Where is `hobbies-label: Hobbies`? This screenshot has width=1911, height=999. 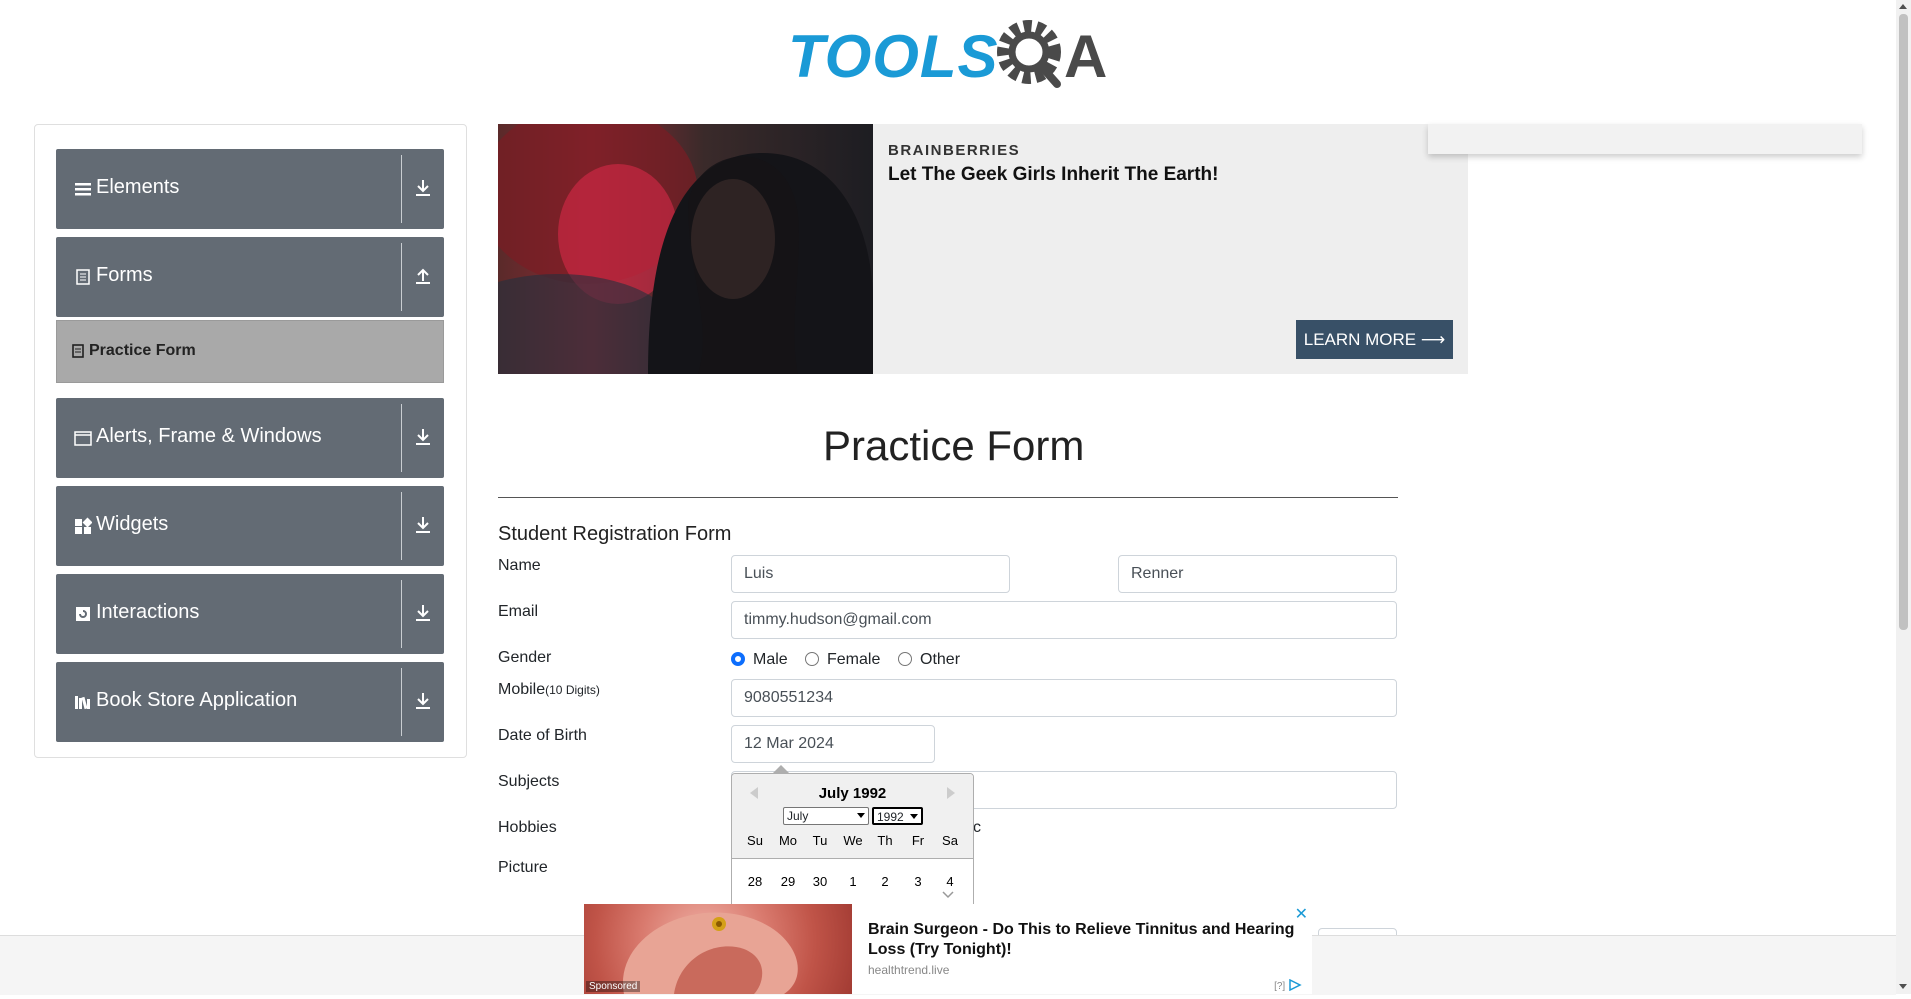 hobbies-label: Hobbies is located at coordinates (527, 827).